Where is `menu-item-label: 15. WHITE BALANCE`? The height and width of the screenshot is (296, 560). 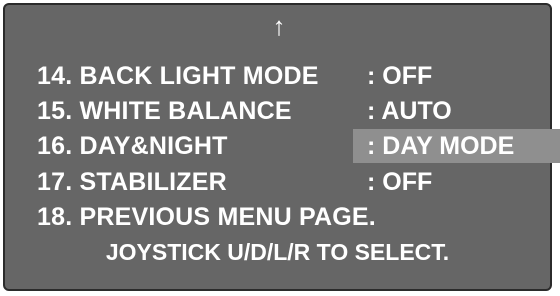
menu-item-label: 15. WHITE BALANCE is located at coordinates (164, 111).